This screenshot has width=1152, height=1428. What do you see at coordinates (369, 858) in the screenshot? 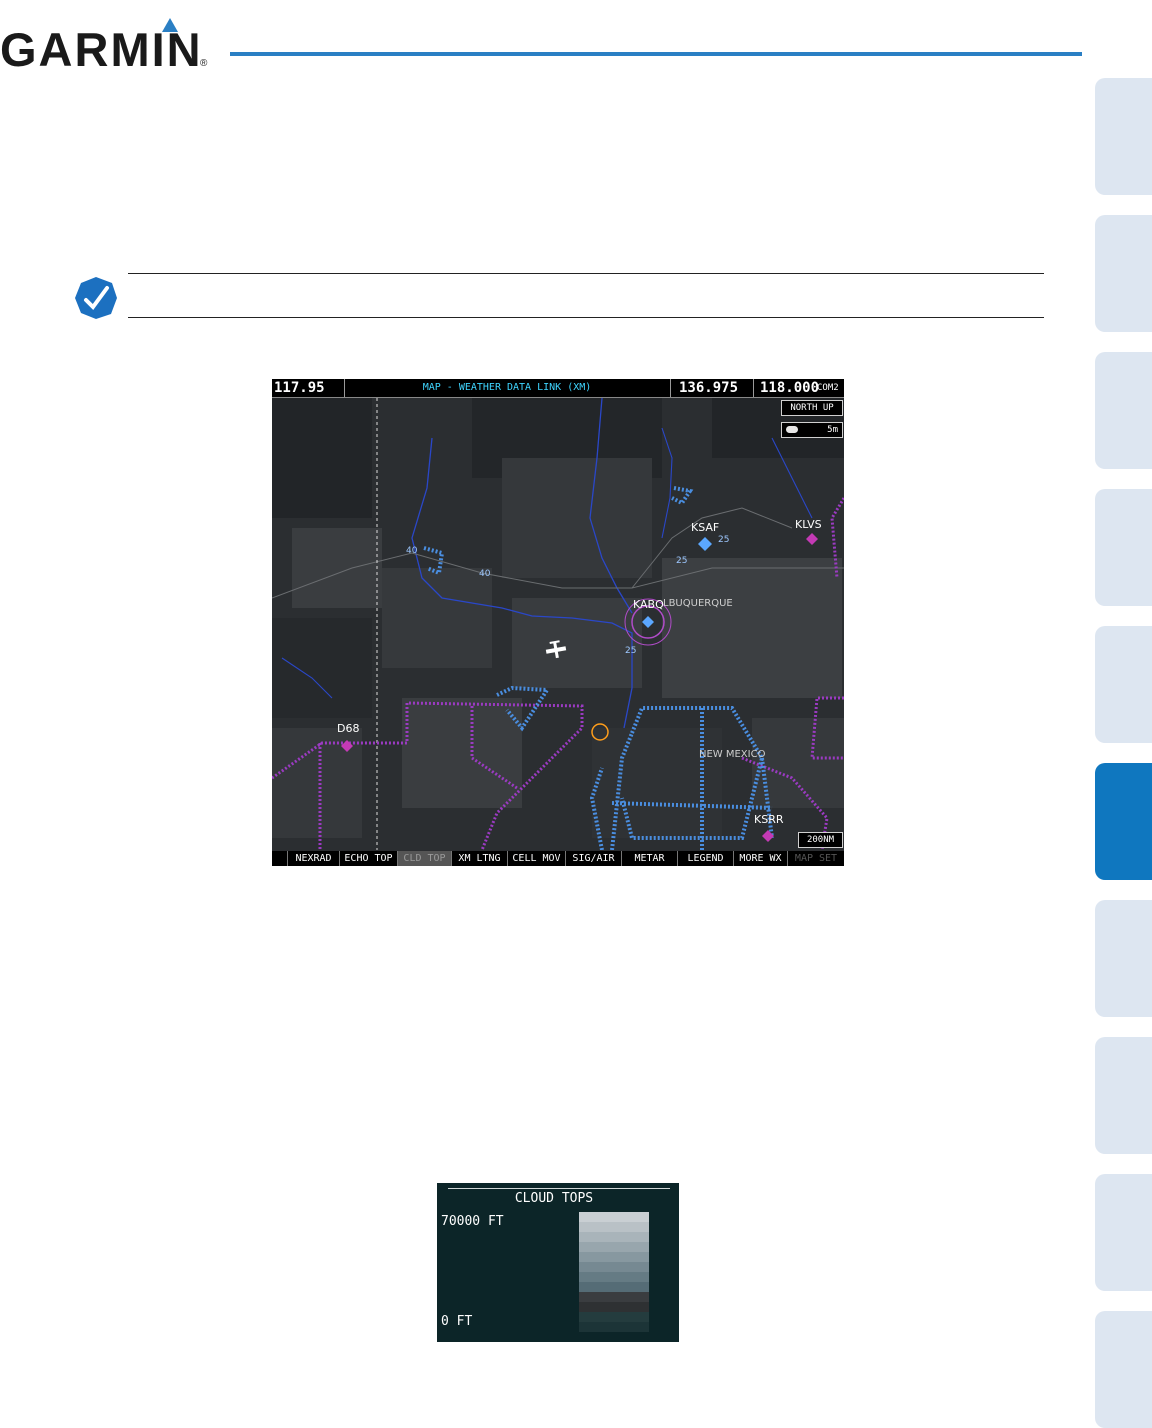
I see `softkey-echo-top: ECHO TOP` at bounding box center [369, 858].